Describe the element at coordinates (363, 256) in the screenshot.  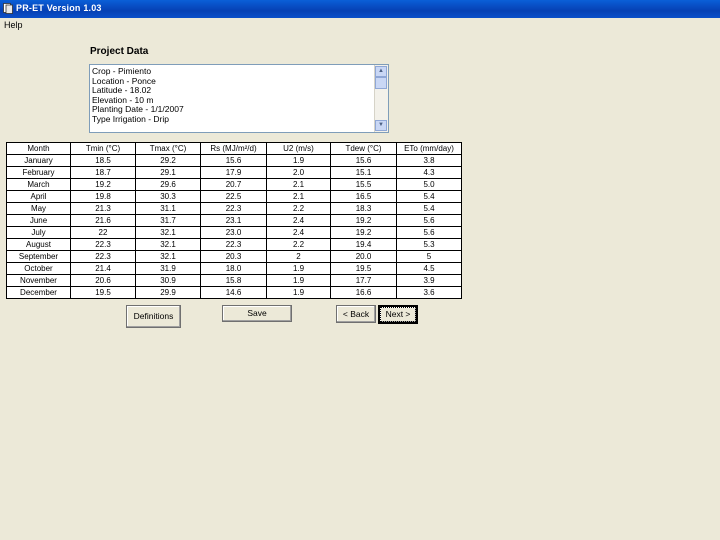
I see `table-cell: 20.0` at that location.